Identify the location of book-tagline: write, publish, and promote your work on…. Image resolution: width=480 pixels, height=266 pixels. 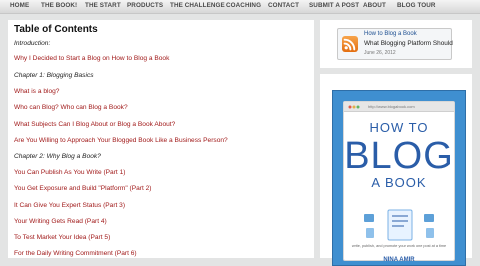
(399, 246).